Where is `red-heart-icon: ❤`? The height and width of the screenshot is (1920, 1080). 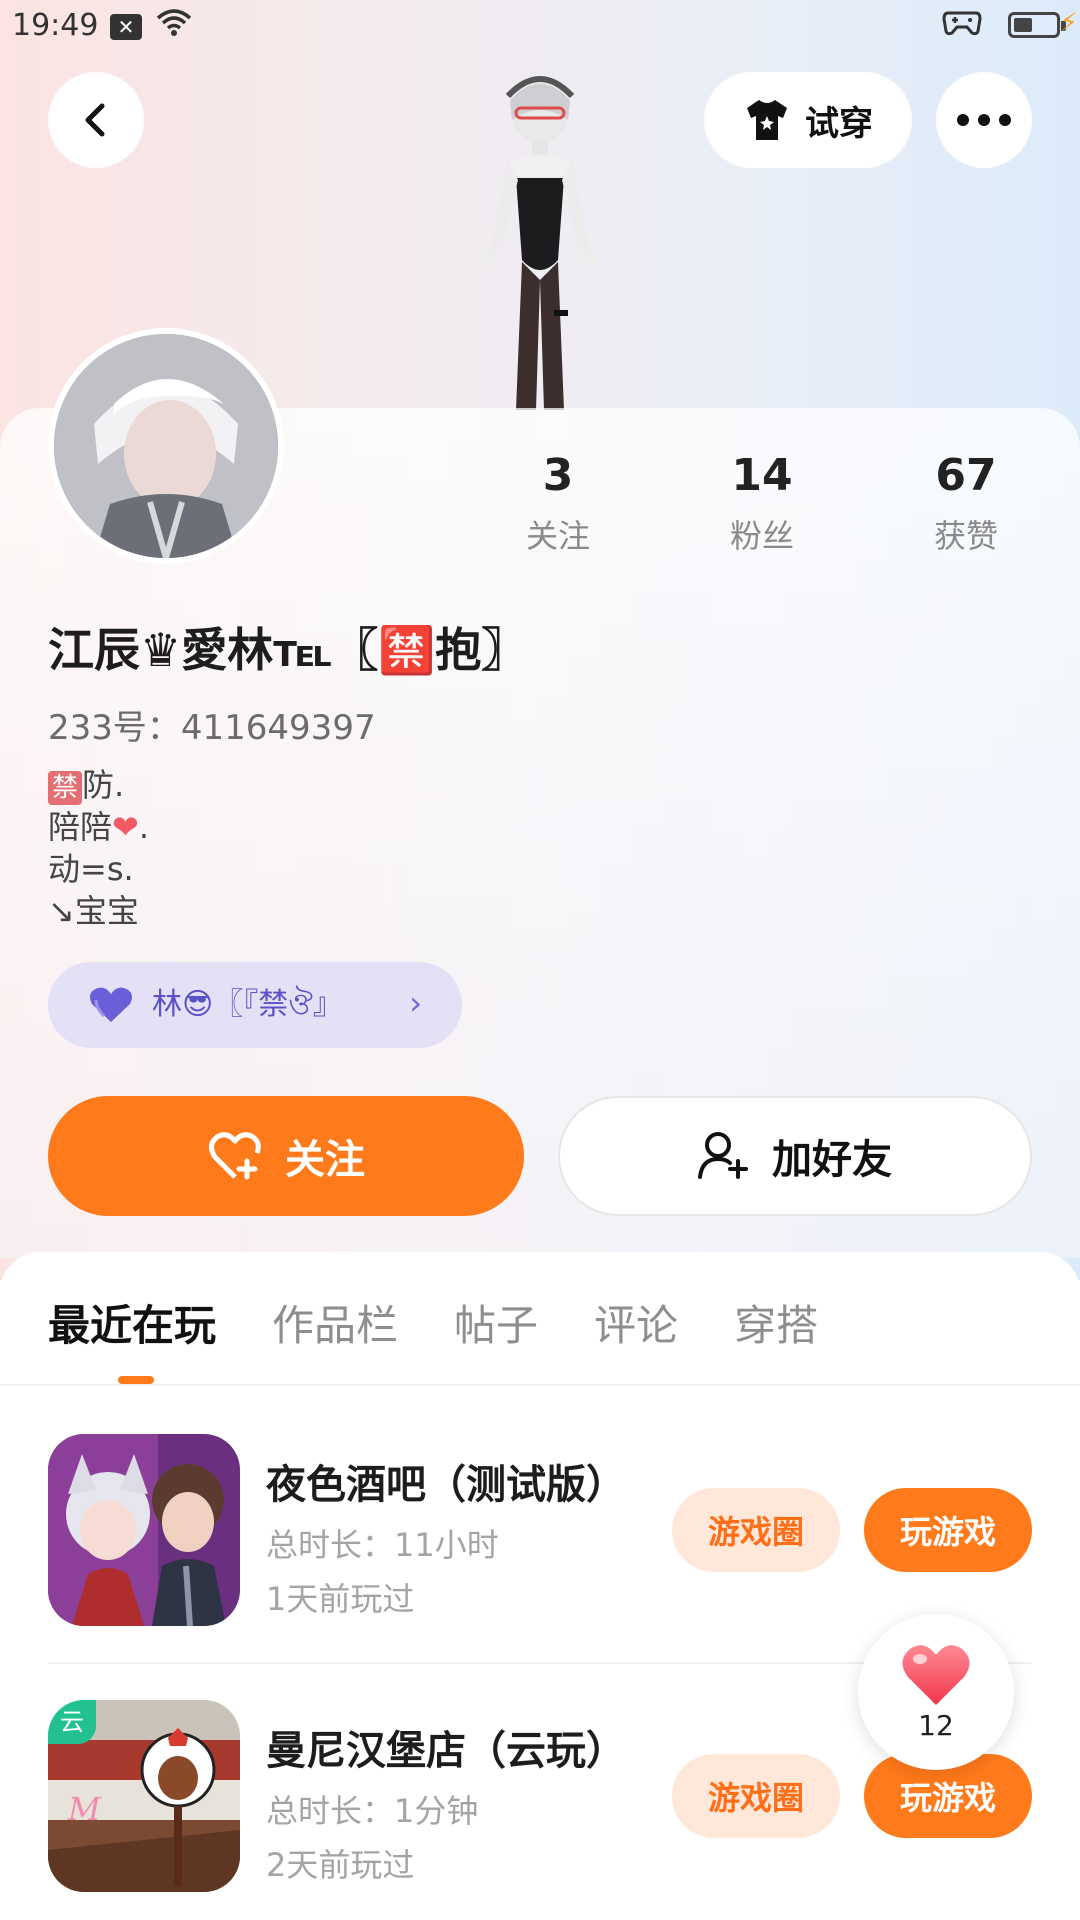
red-heart-icon: ❤ is located at coordinates (125, 827).